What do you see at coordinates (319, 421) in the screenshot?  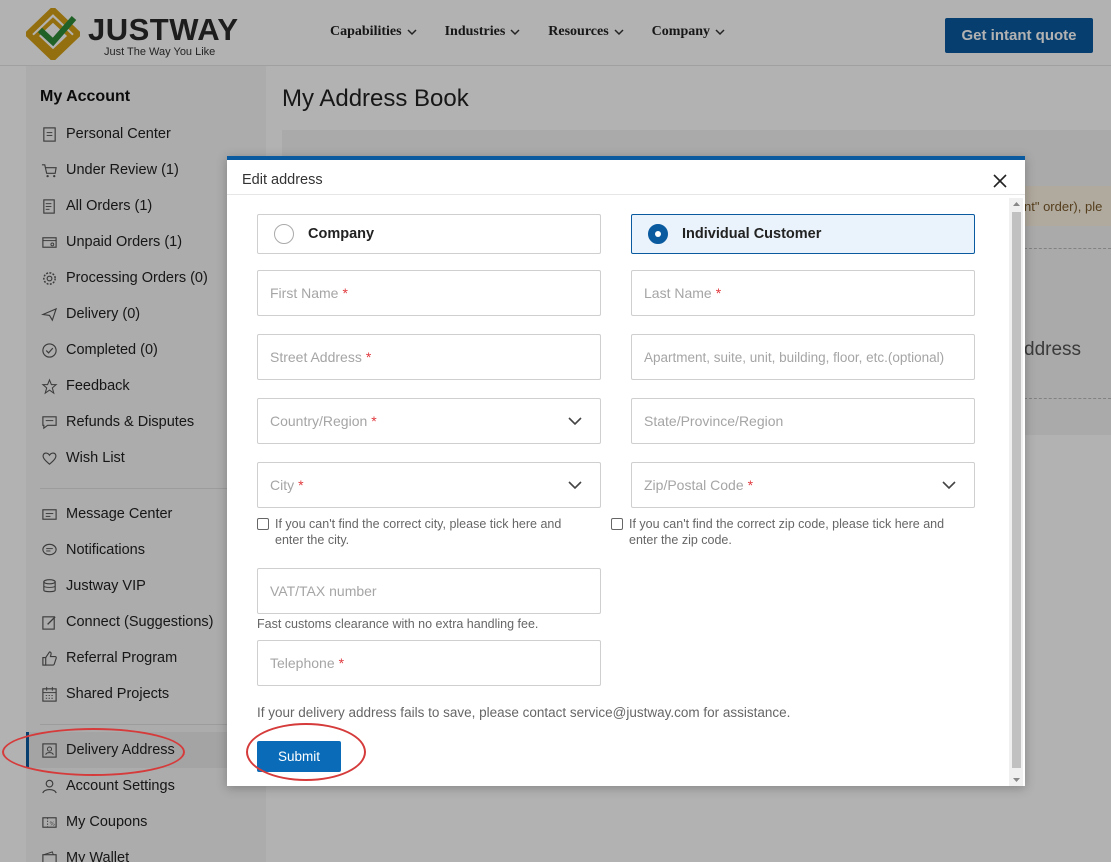 I see `country-placeholder: Country/Region` at bounding box center [319, 421].